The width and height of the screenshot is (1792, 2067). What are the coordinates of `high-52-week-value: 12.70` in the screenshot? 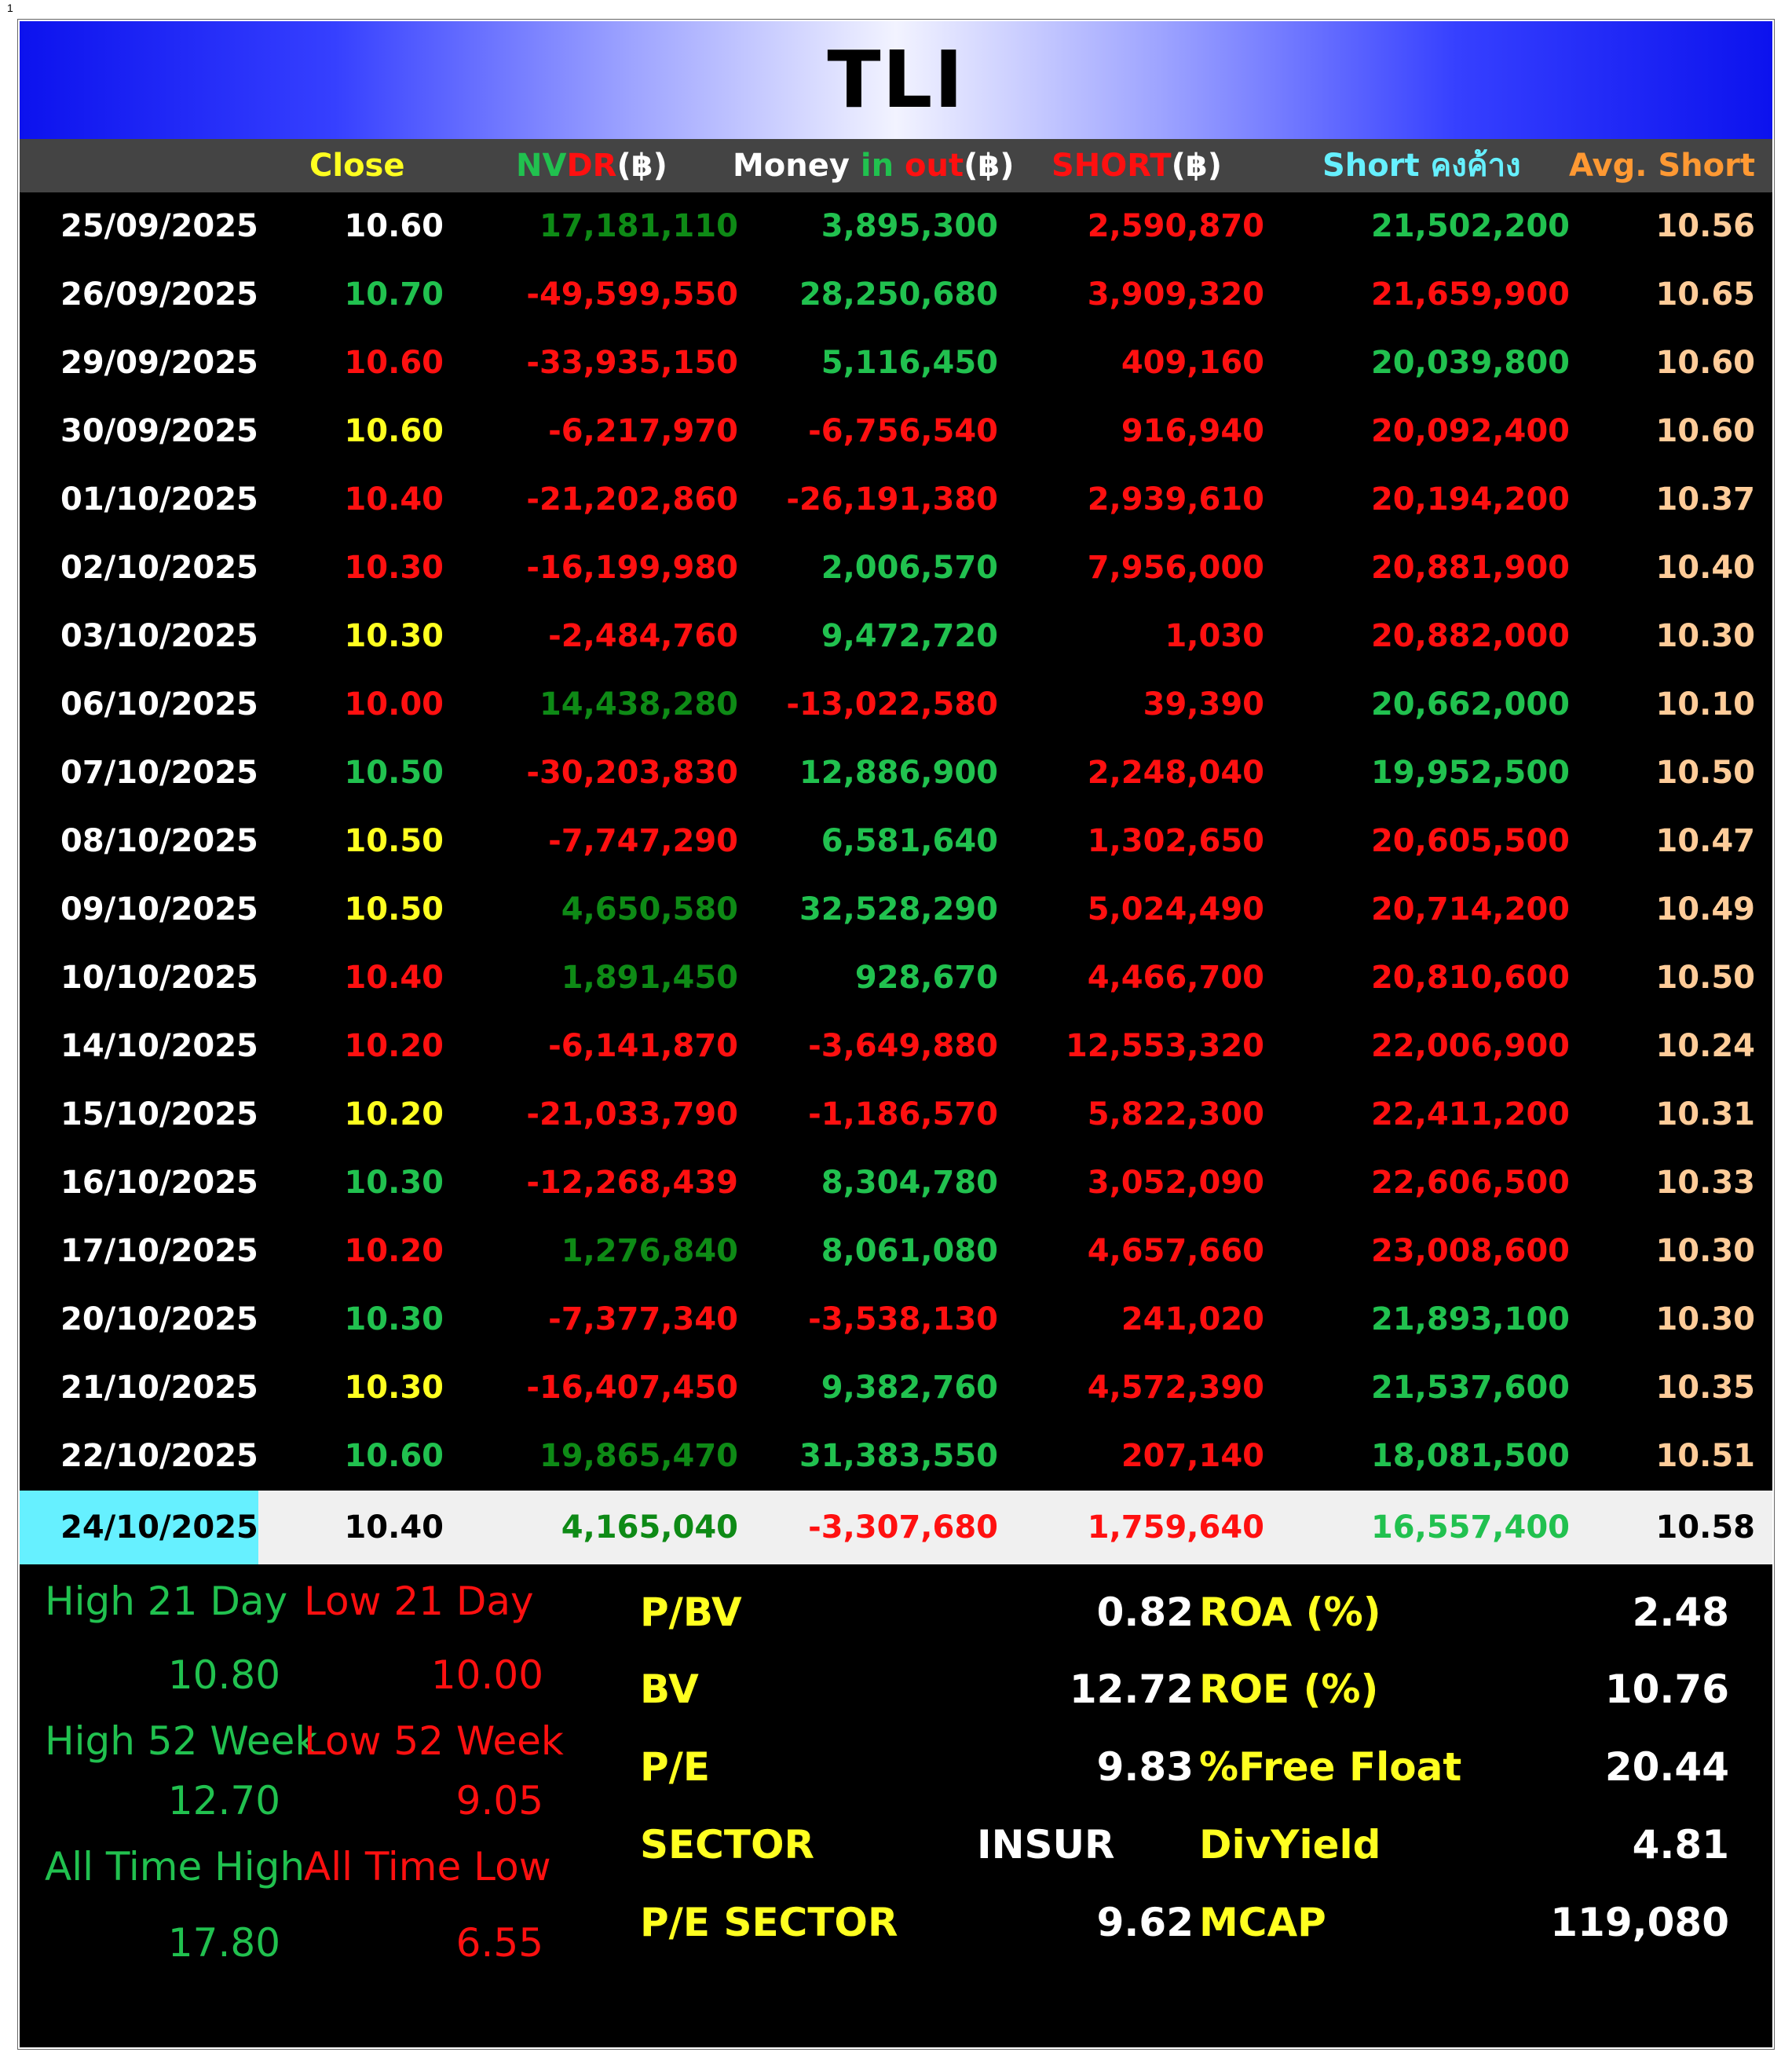 It's located at (223, 1801).